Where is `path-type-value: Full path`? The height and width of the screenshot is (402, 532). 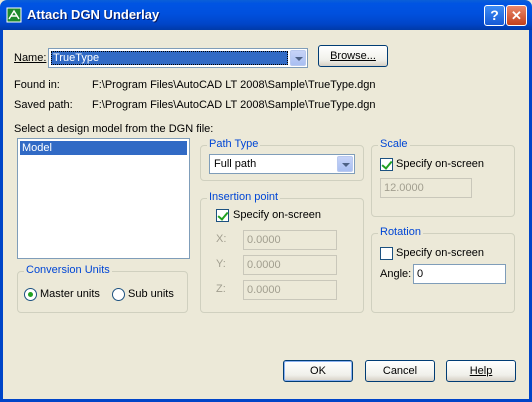
path-type-value: Full path is located at coordinates (235, 164).